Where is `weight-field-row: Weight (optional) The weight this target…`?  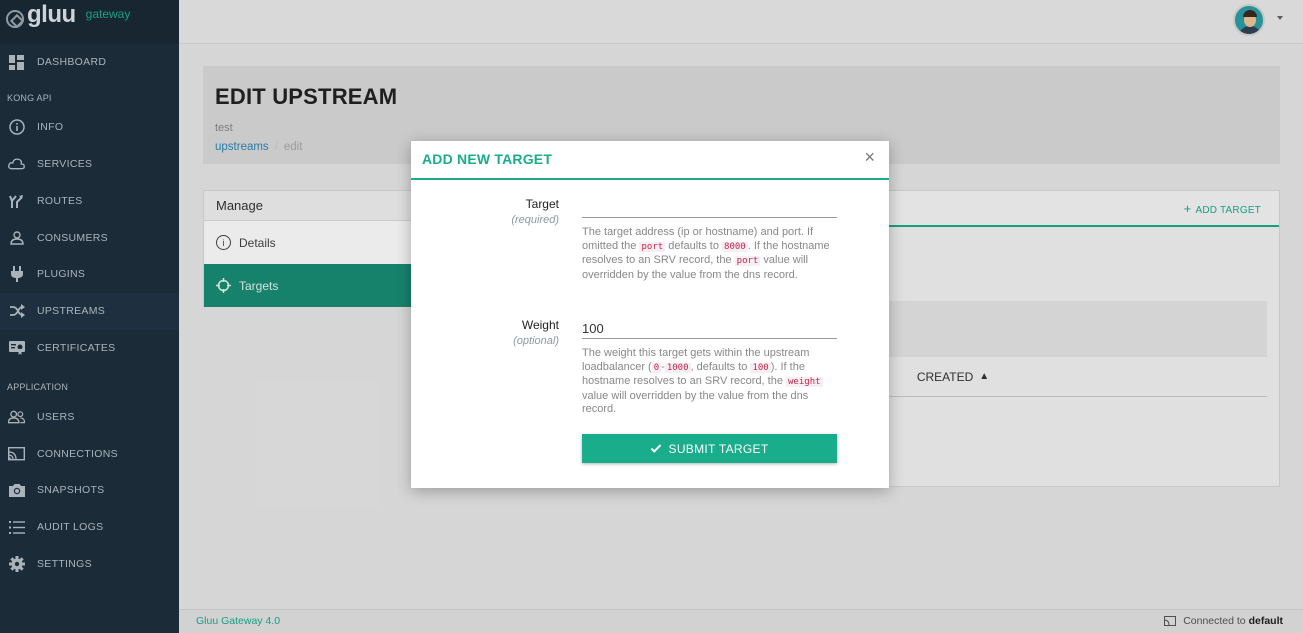 weight-field-row: Weight (optional) The weight this target… is located at coordinates (650, 367).